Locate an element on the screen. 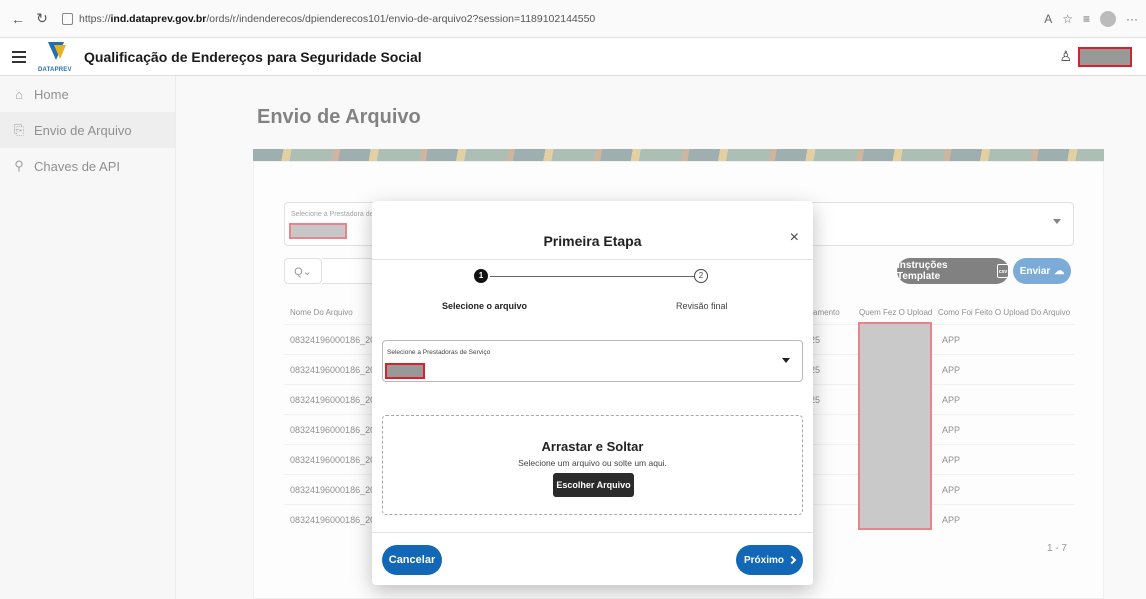 Image resolution: width=1146 pixels, height=599 pixels. cancel-button: Cancelar is located at coordinates (412, 560).